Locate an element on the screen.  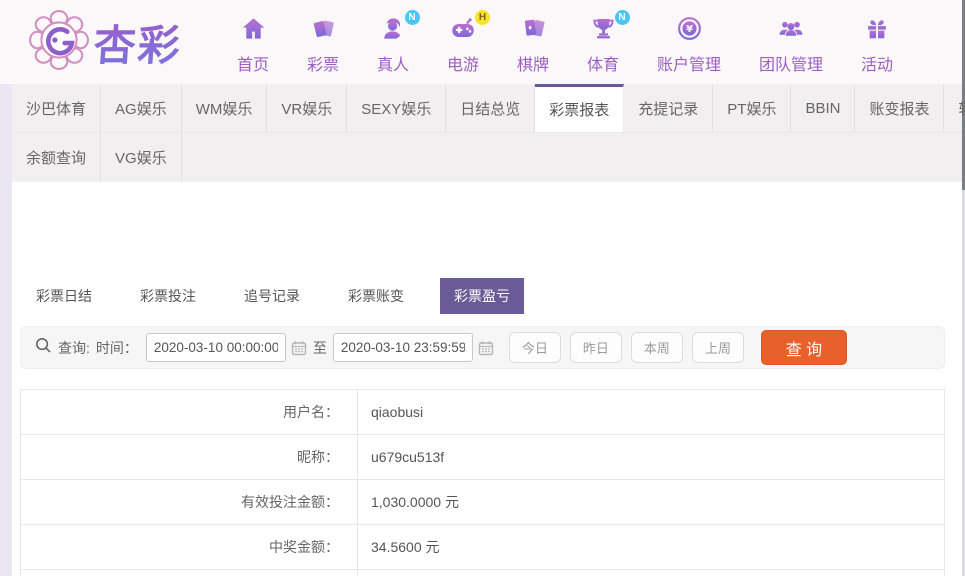
table-row-username: 用户名： qiaobusi is located at coordinates (482, 412).